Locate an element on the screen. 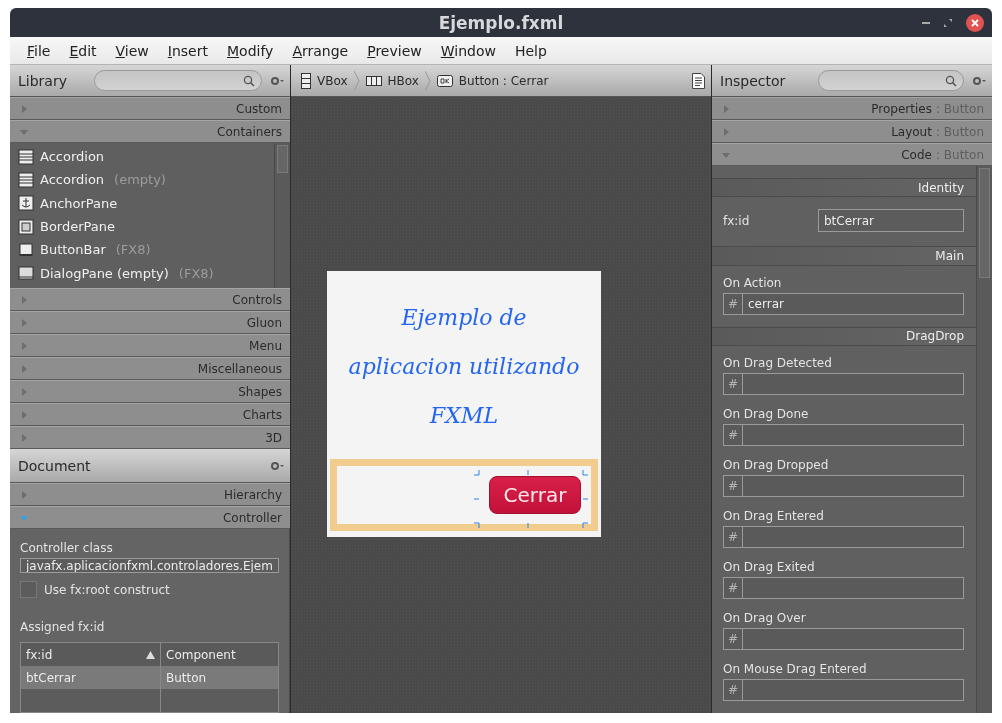  accordion-title: Shapes is located at coordinates (260, 391).